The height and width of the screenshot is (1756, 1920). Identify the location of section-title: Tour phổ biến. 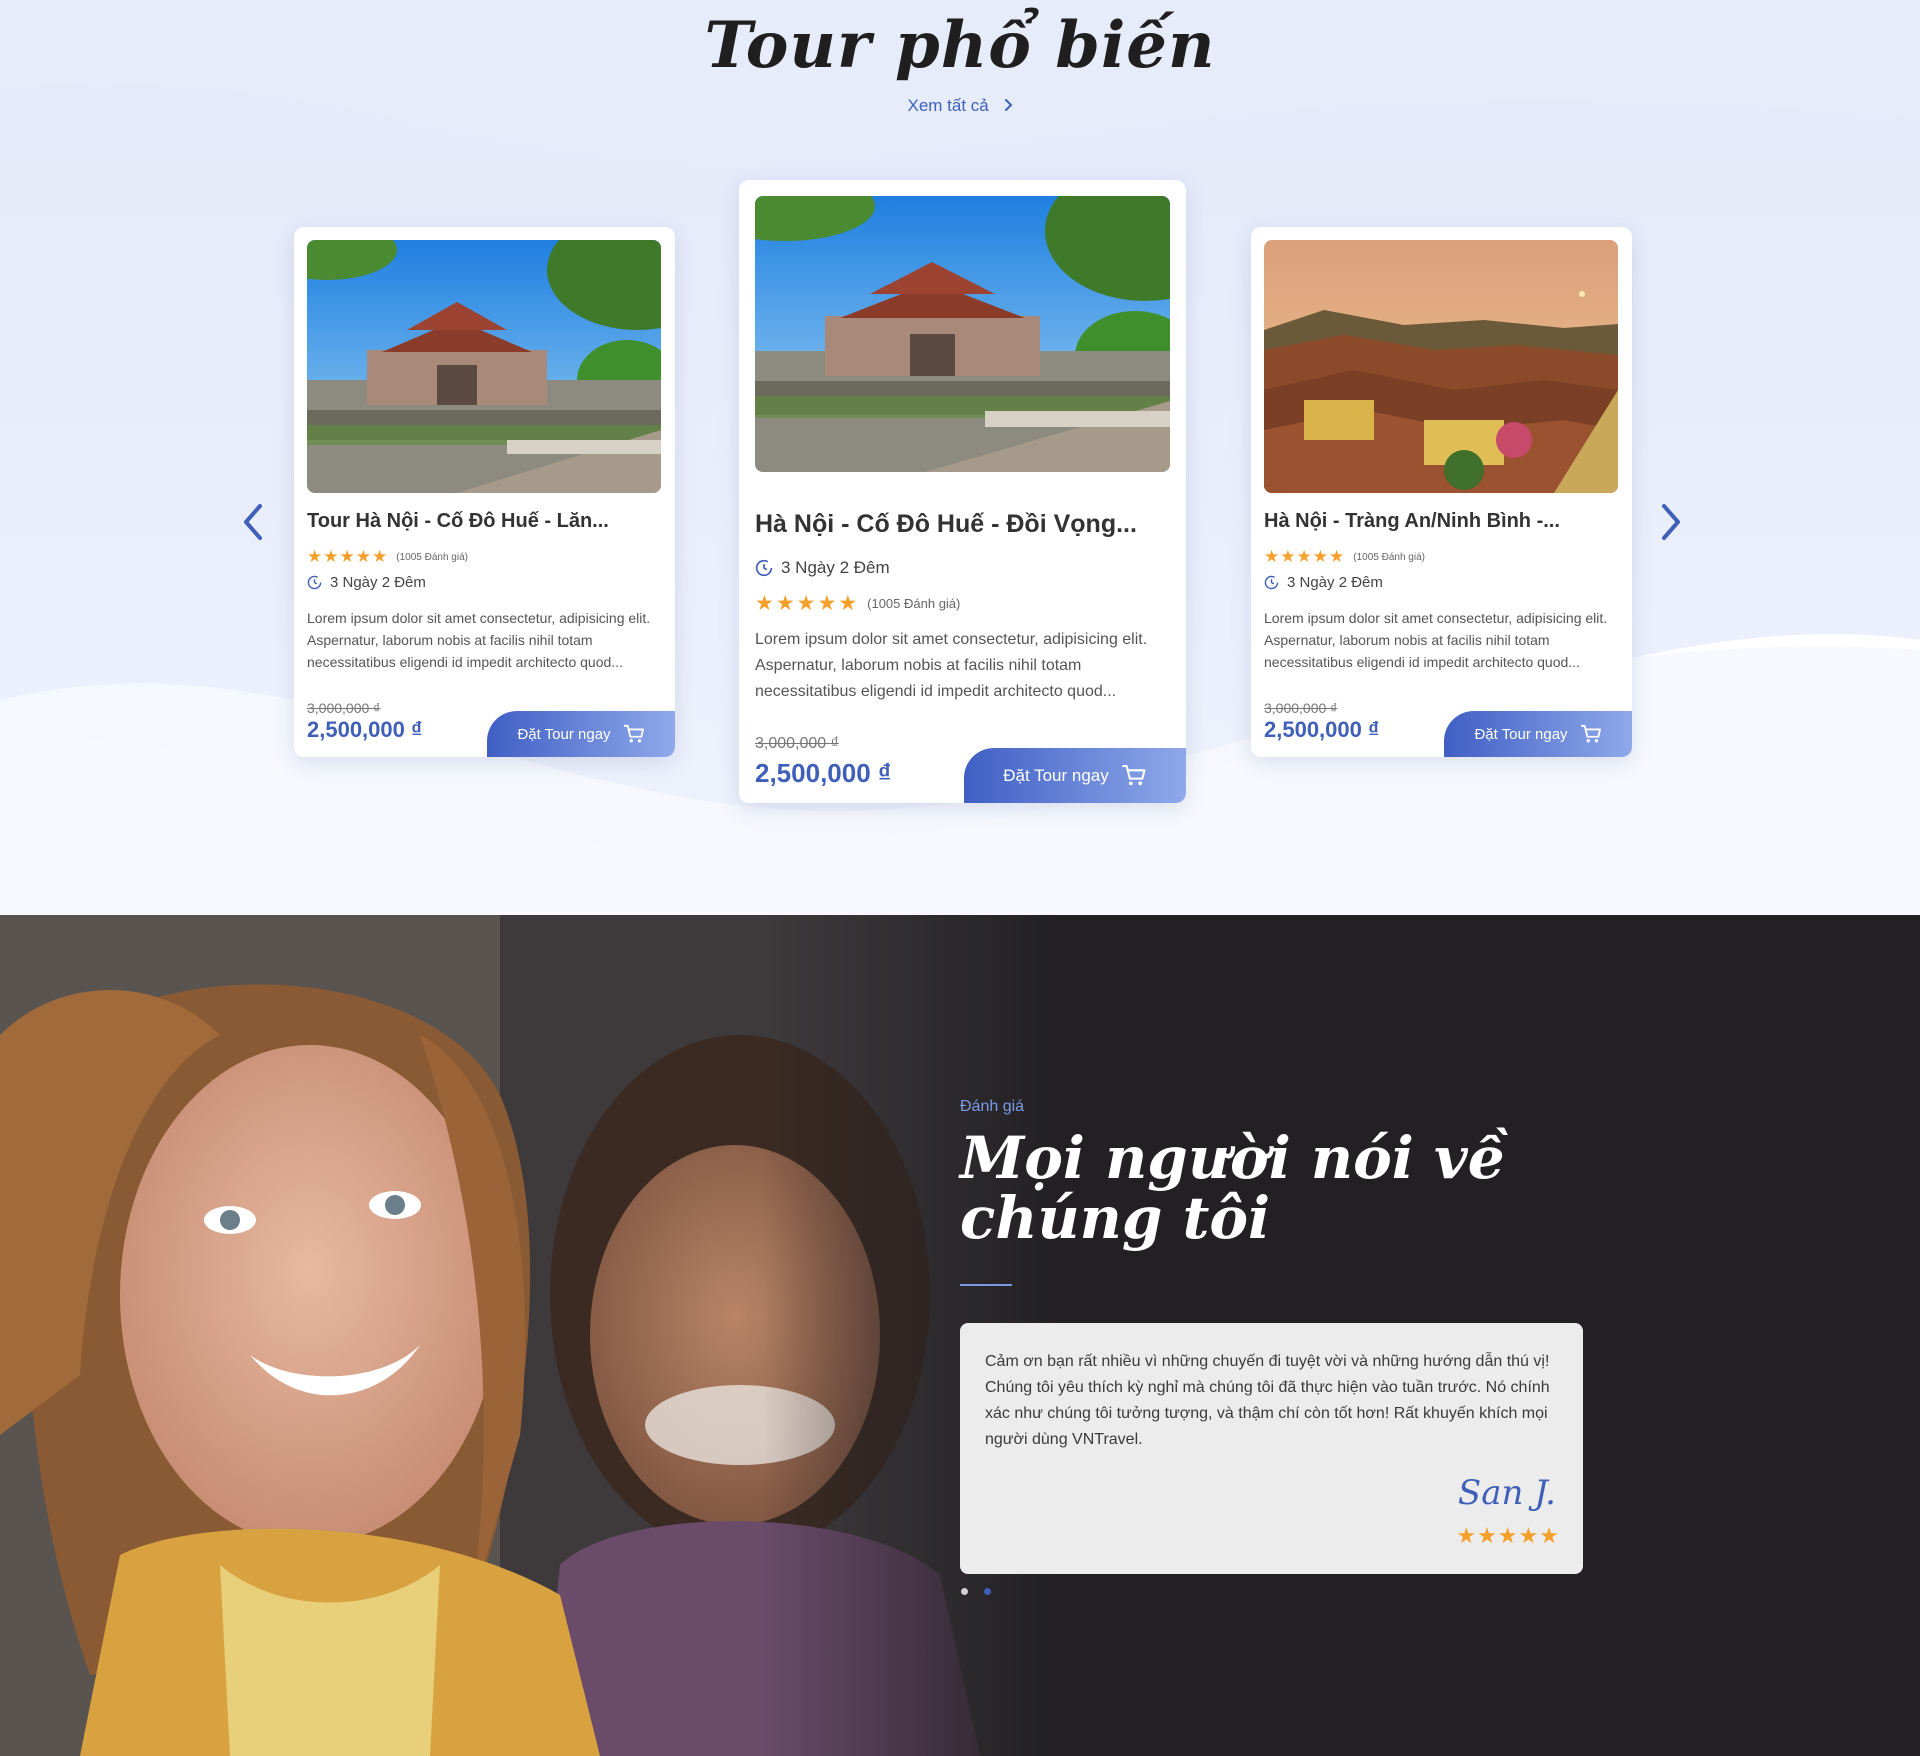
(960, 45).